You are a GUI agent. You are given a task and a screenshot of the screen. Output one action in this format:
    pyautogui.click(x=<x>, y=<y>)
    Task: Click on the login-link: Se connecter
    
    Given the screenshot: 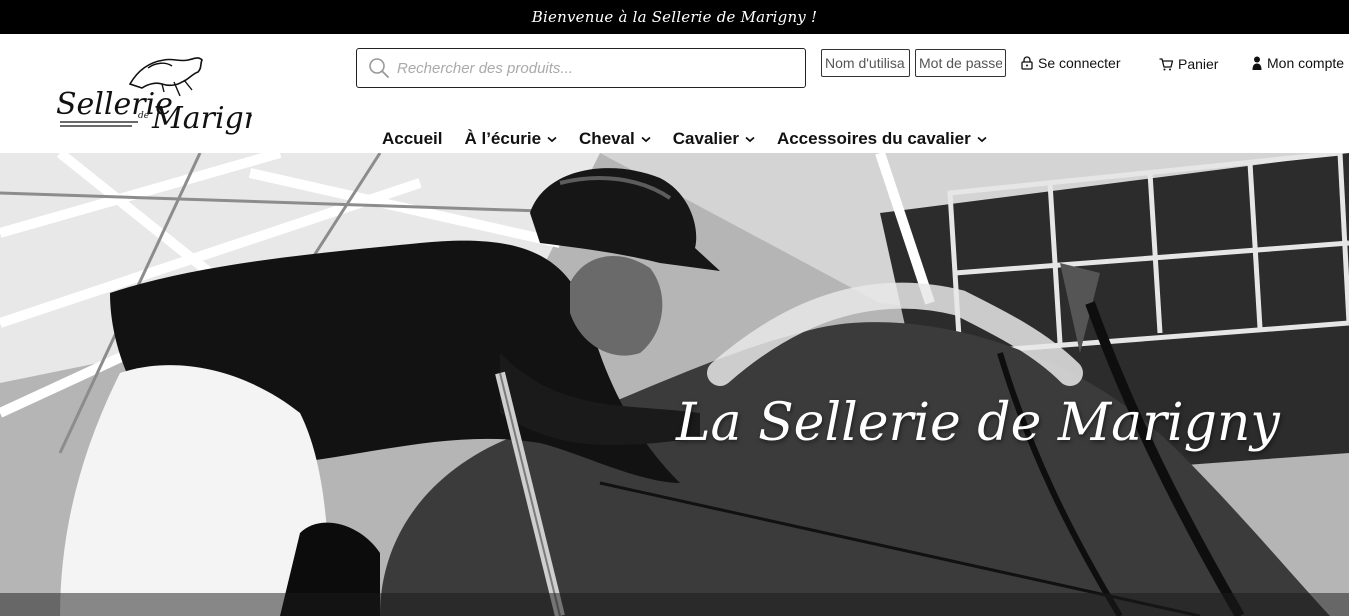 What is the action you would take?
    pyautogui.click(x=1071, y=63)
    